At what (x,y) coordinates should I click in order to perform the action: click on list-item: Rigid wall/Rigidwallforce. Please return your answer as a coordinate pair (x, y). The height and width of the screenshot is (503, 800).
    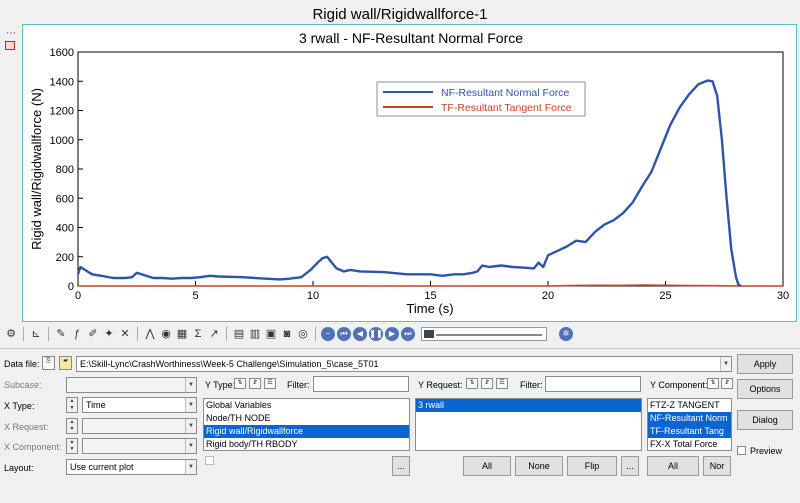
    Looking at the image, I should click on (306, 431).